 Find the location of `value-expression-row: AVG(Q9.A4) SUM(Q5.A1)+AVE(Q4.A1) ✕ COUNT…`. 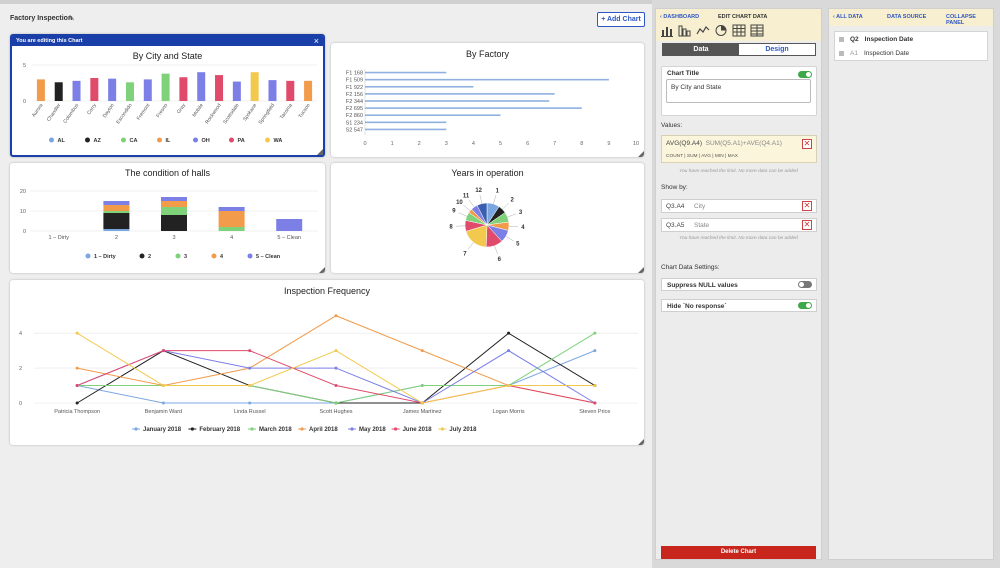

value-expression-row: AVG(Q9.A4) SUM(Q5.A1)+AVE(Q4.A1) ✕ COUNT… is located at coordinates (739, 149).